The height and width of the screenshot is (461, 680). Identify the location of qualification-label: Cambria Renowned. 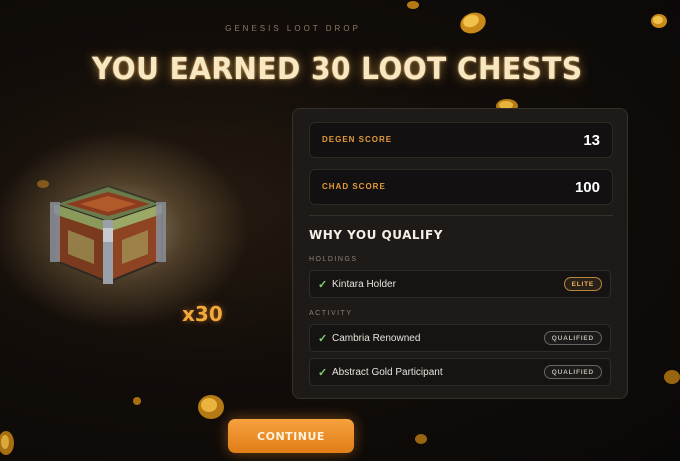
(376, 338).